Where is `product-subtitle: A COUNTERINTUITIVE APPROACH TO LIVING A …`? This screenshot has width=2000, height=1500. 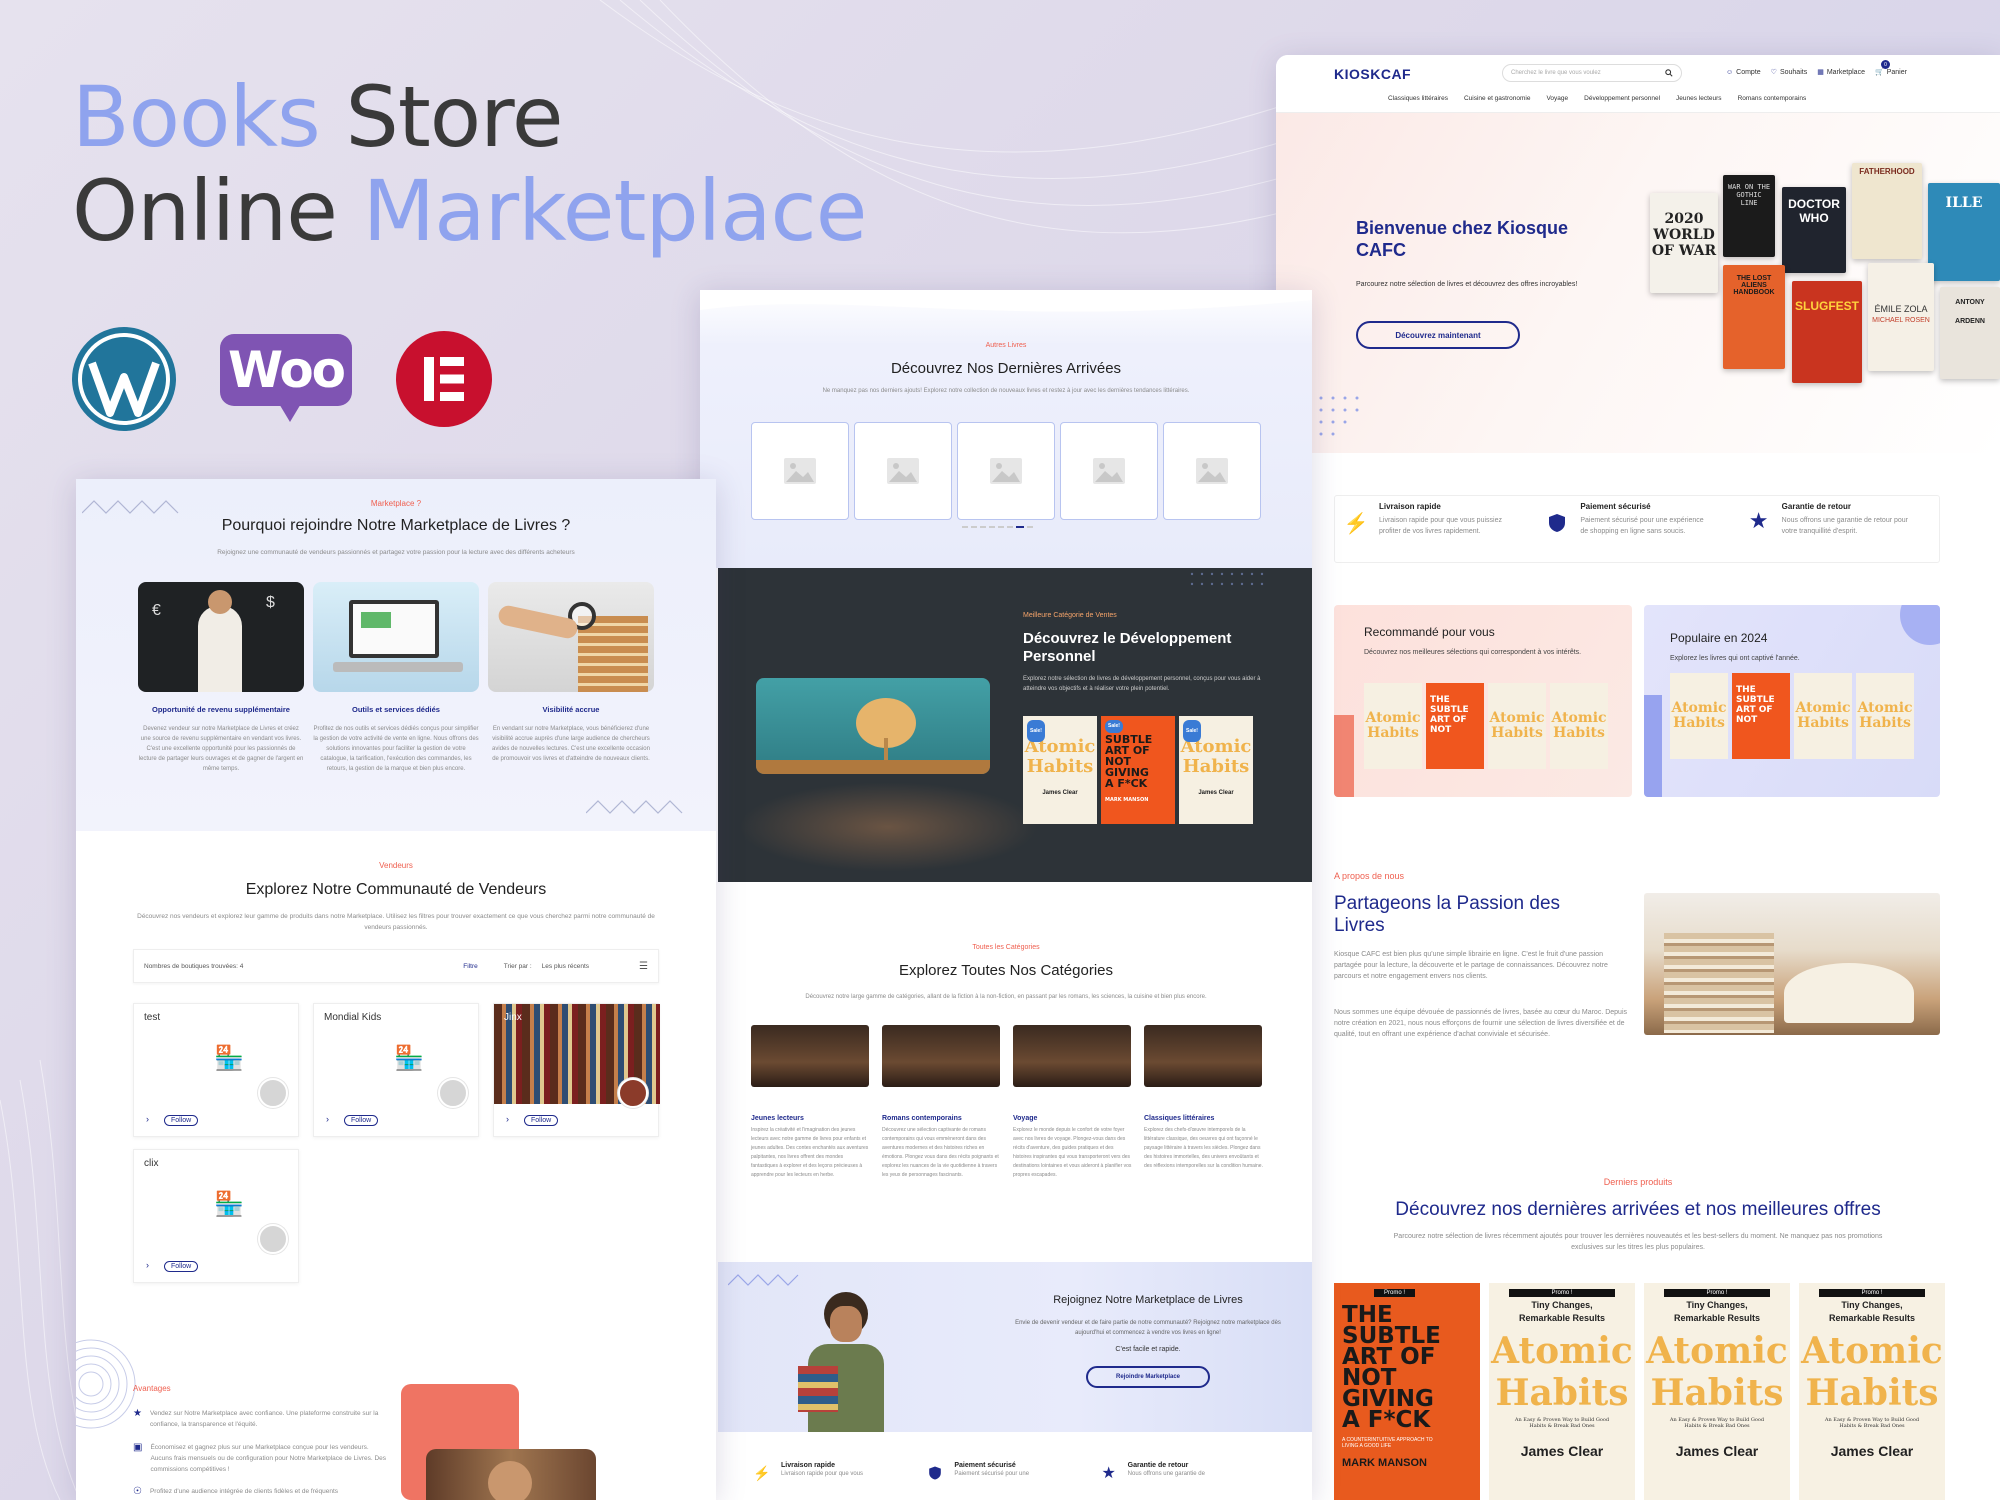 product-subtitle: A COUNTERINTUITIVE APPROACH TO LIVING A … is located at coordinates (1387, 1443).